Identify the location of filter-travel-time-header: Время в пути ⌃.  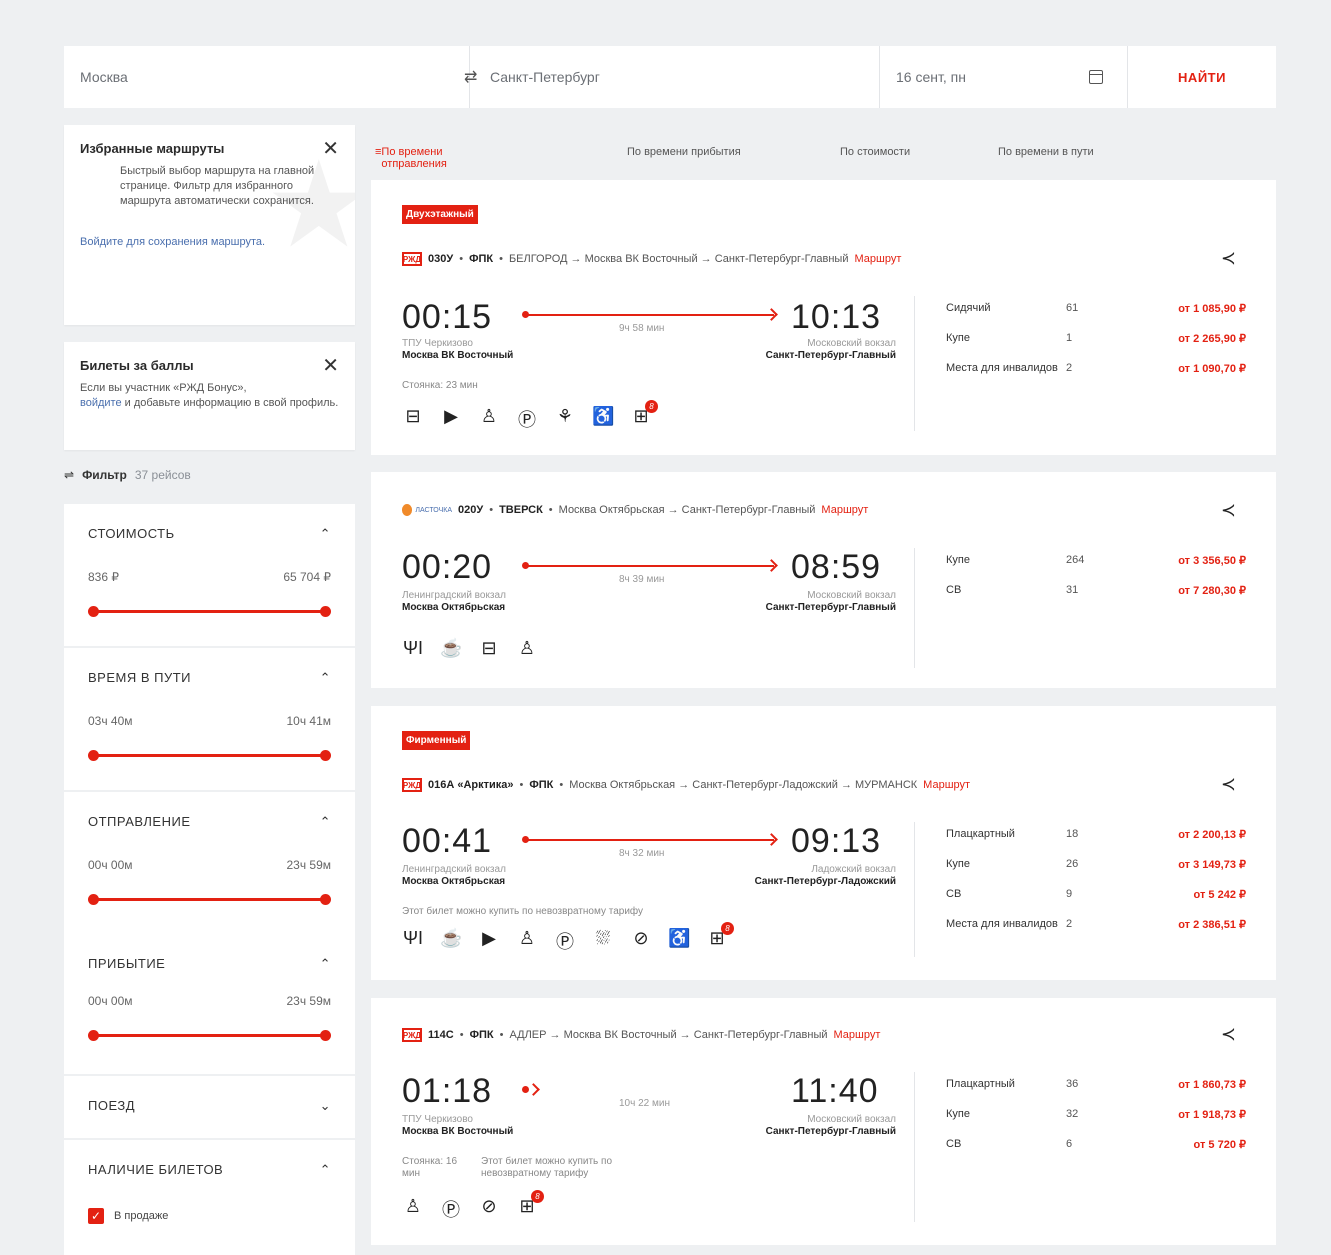
(209, 678).